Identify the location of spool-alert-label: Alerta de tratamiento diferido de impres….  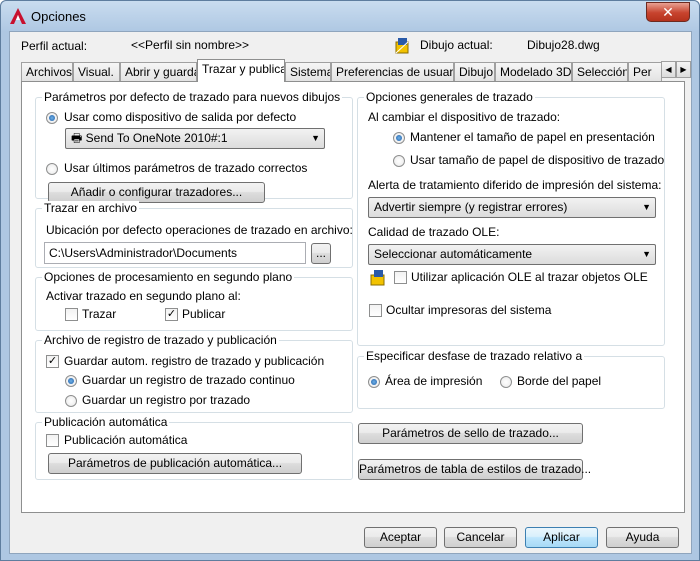
(515, 185).